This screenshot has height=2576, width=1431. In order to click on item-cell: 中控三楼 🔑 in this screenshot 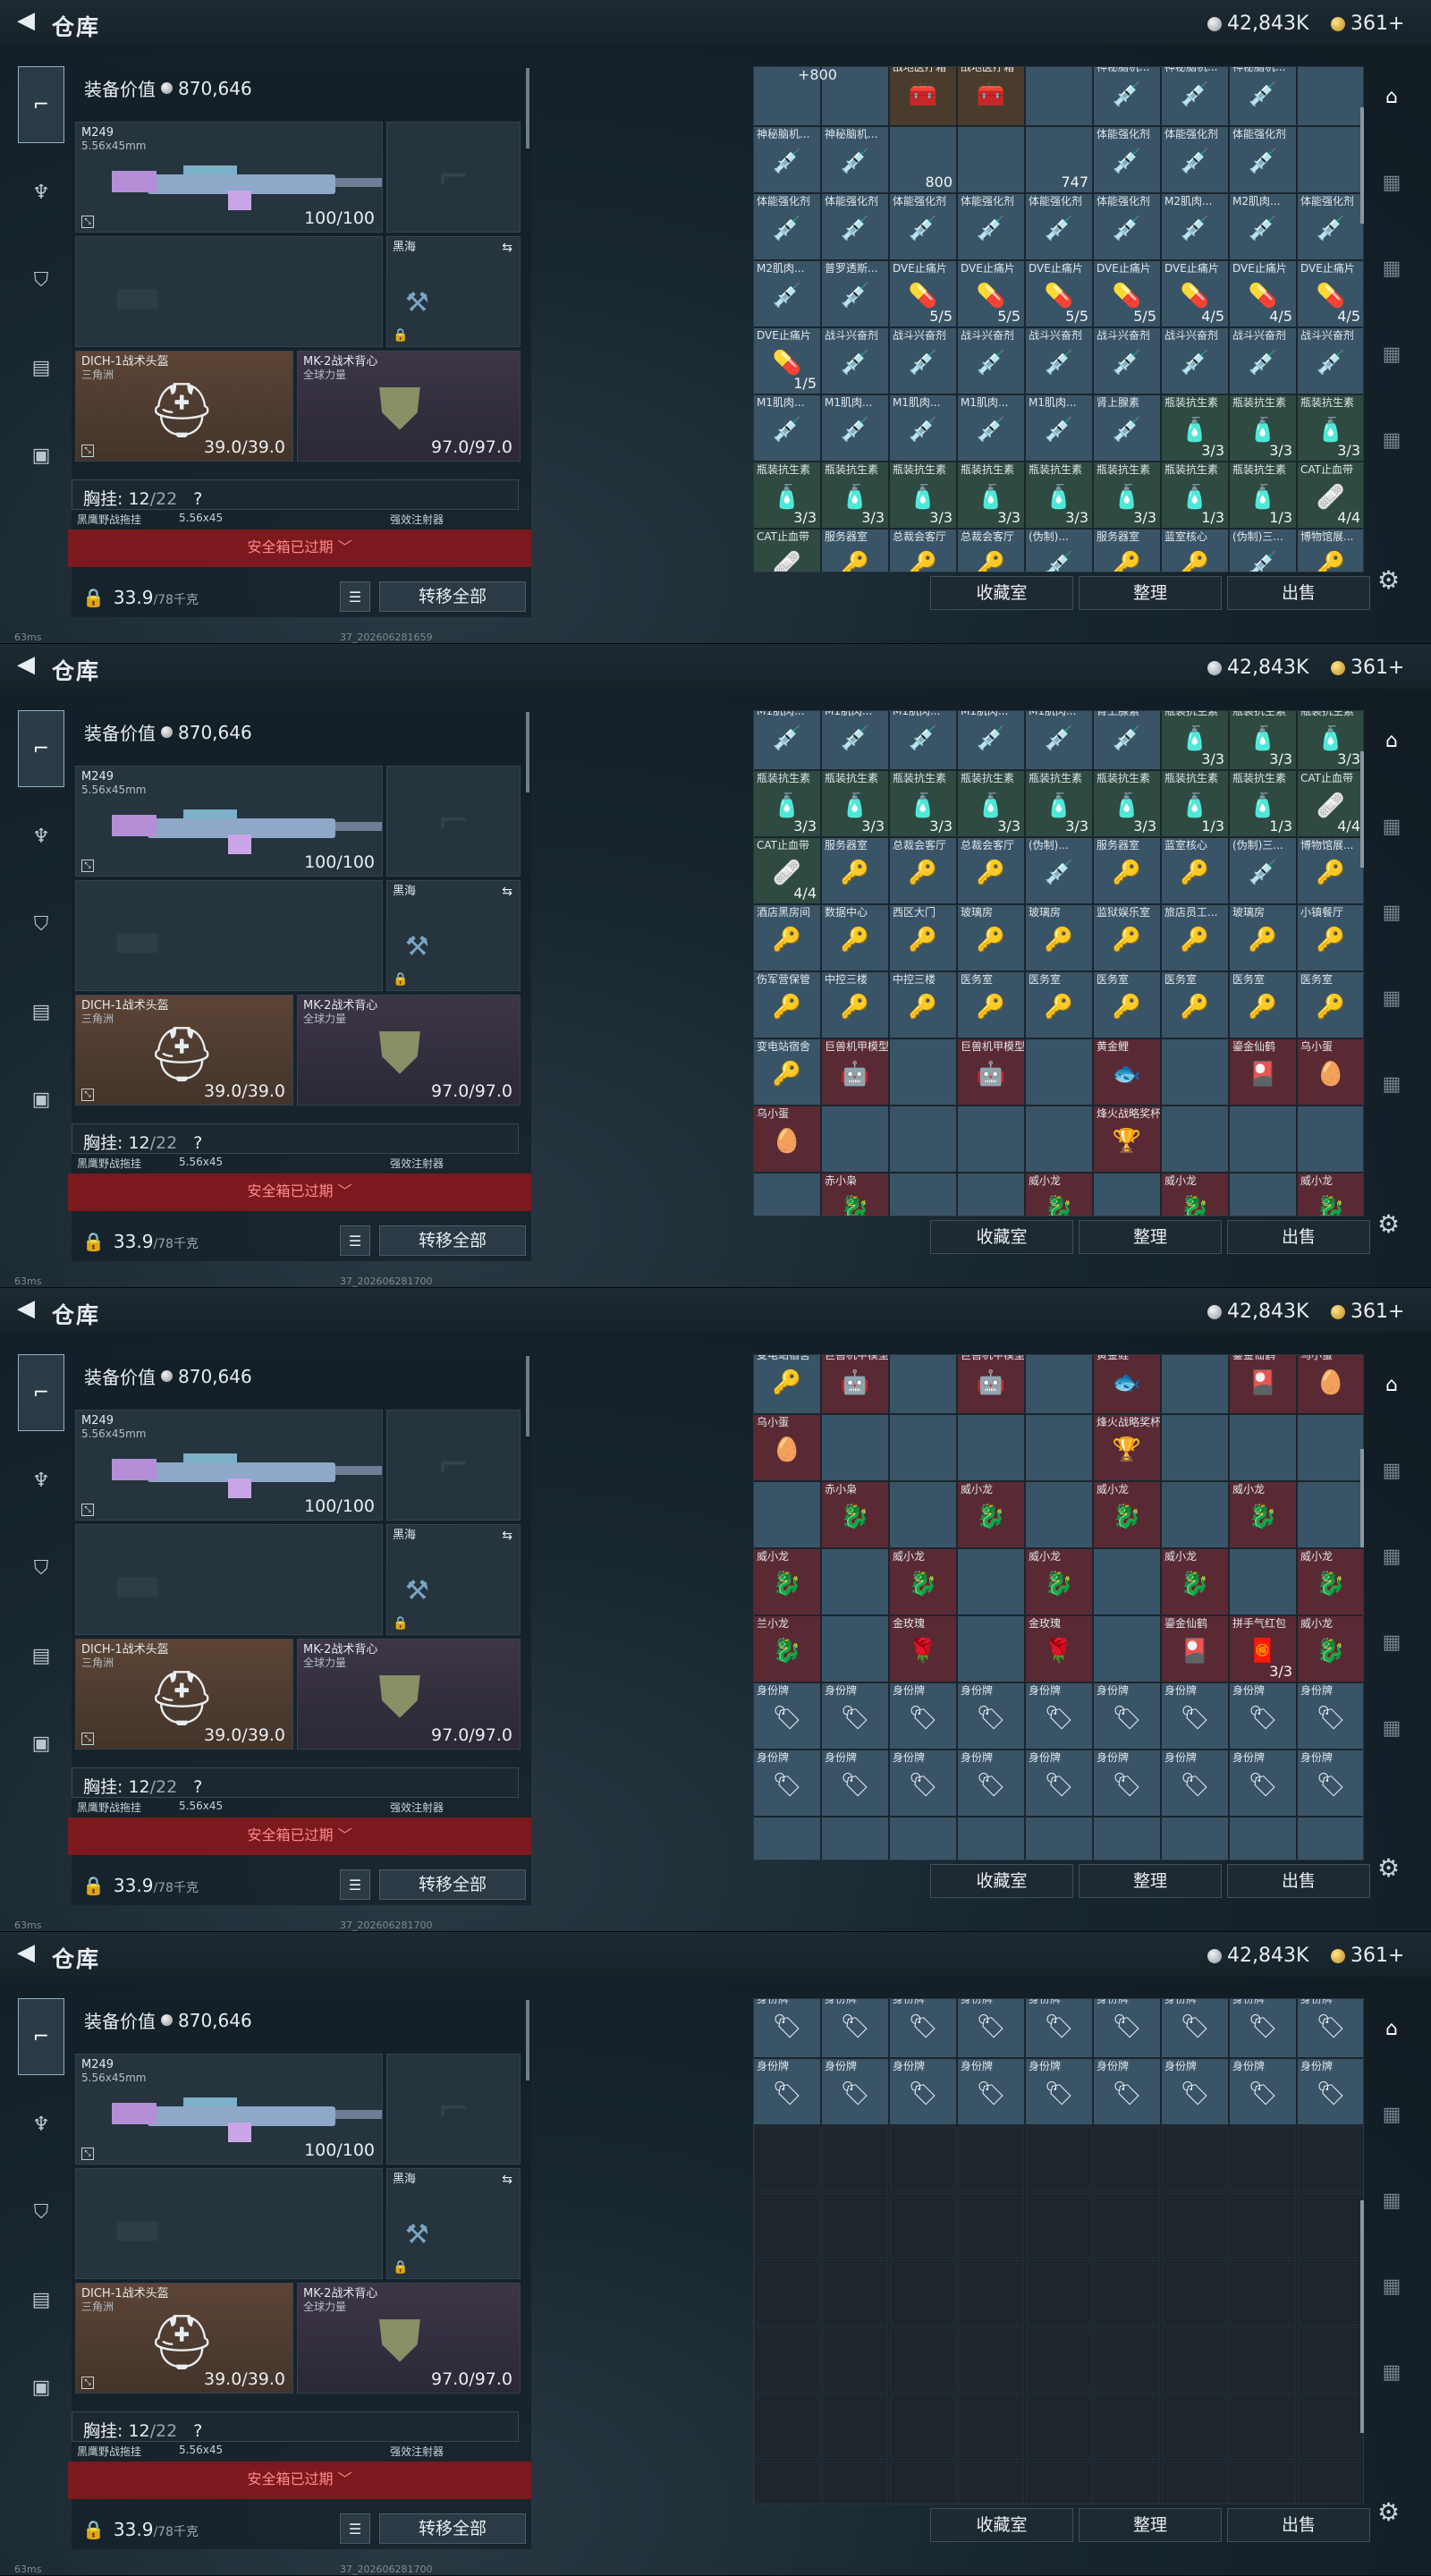, I will do `click(923, 1005)`.